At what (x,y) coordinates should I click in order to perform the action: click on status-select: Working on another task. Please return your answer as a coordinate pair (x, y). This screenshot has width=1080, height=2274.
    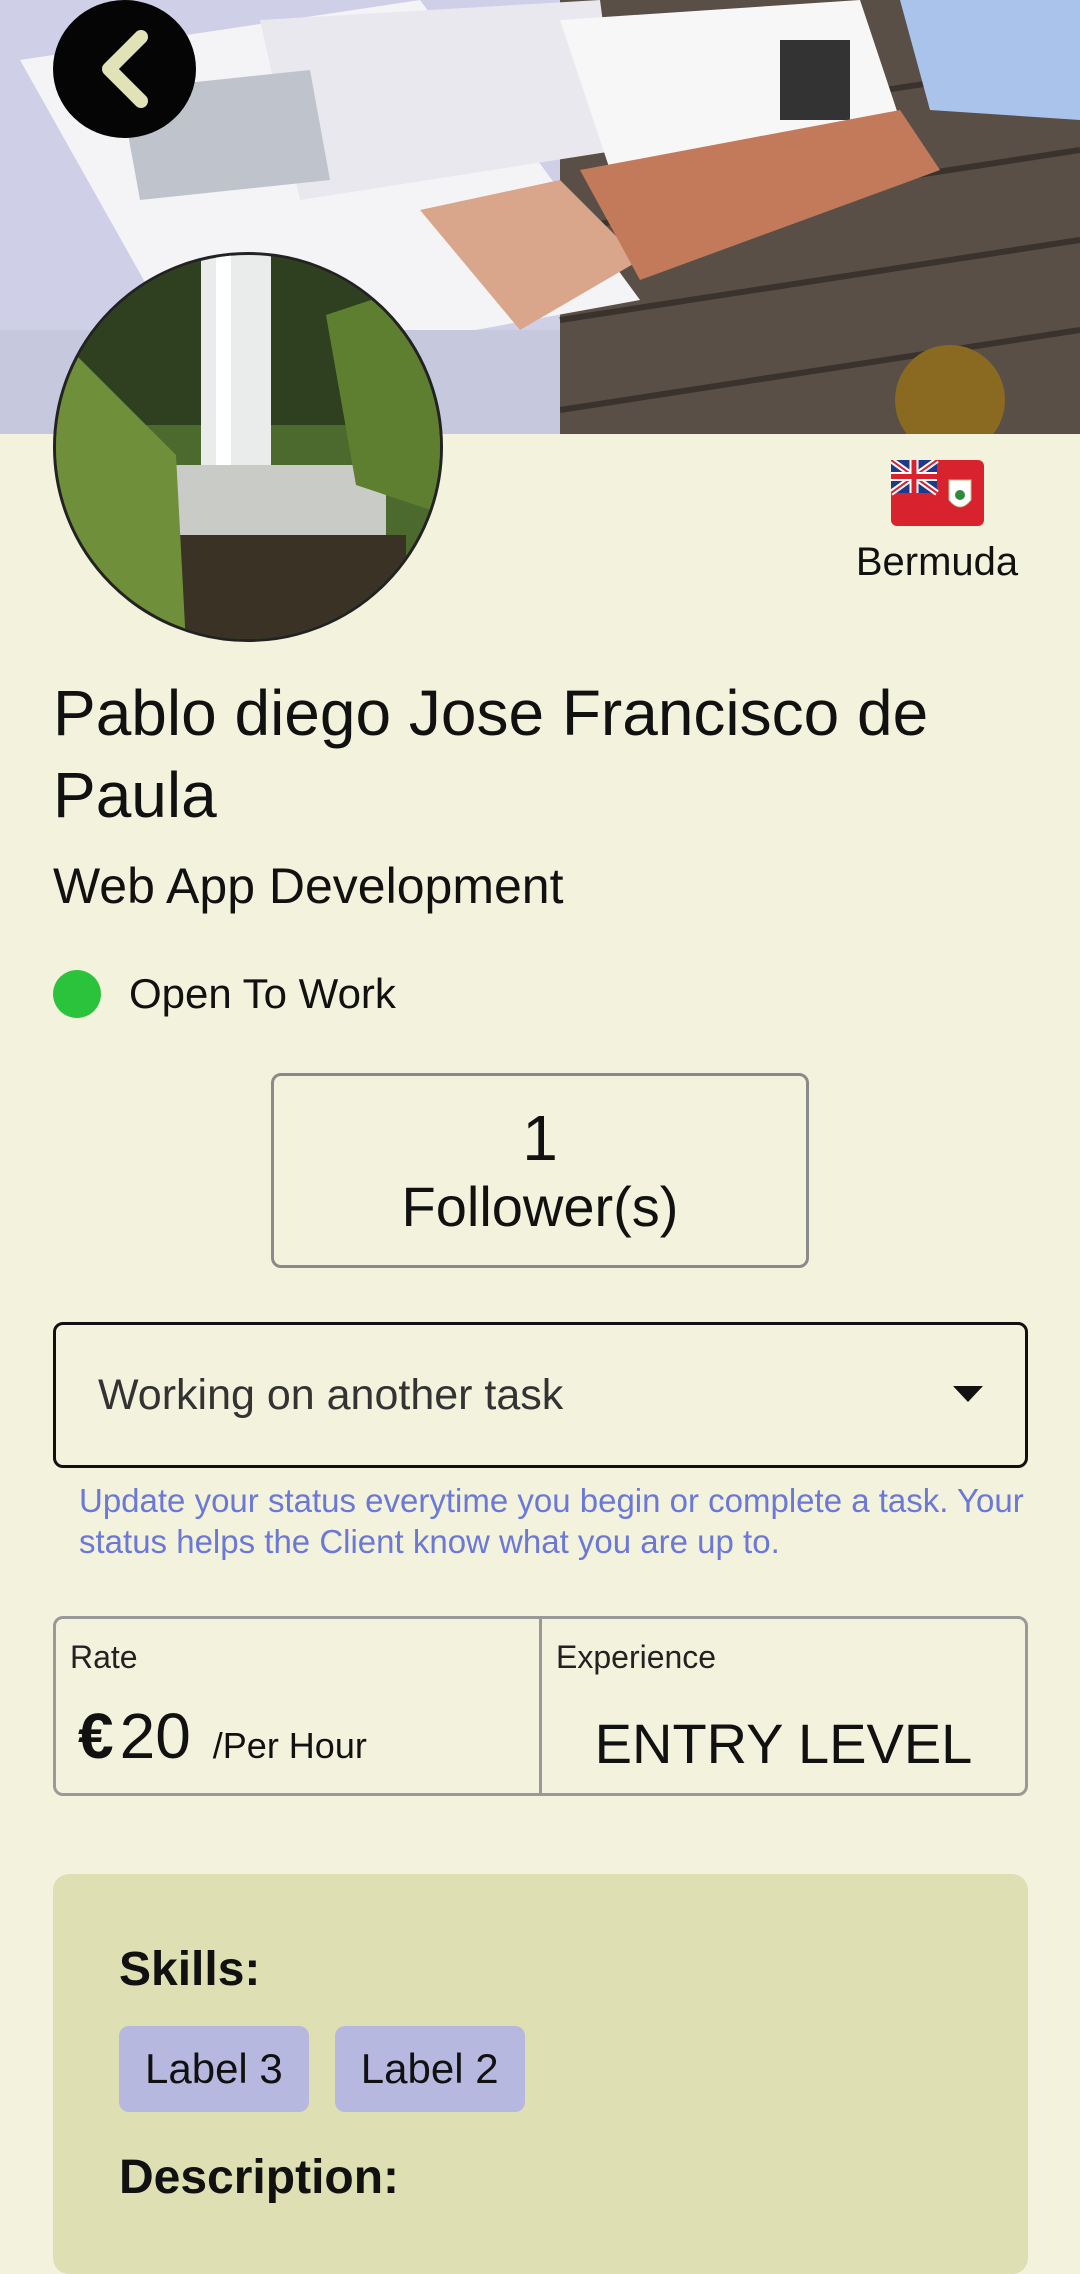
    Looking at the image, I should click on (540, 1395).